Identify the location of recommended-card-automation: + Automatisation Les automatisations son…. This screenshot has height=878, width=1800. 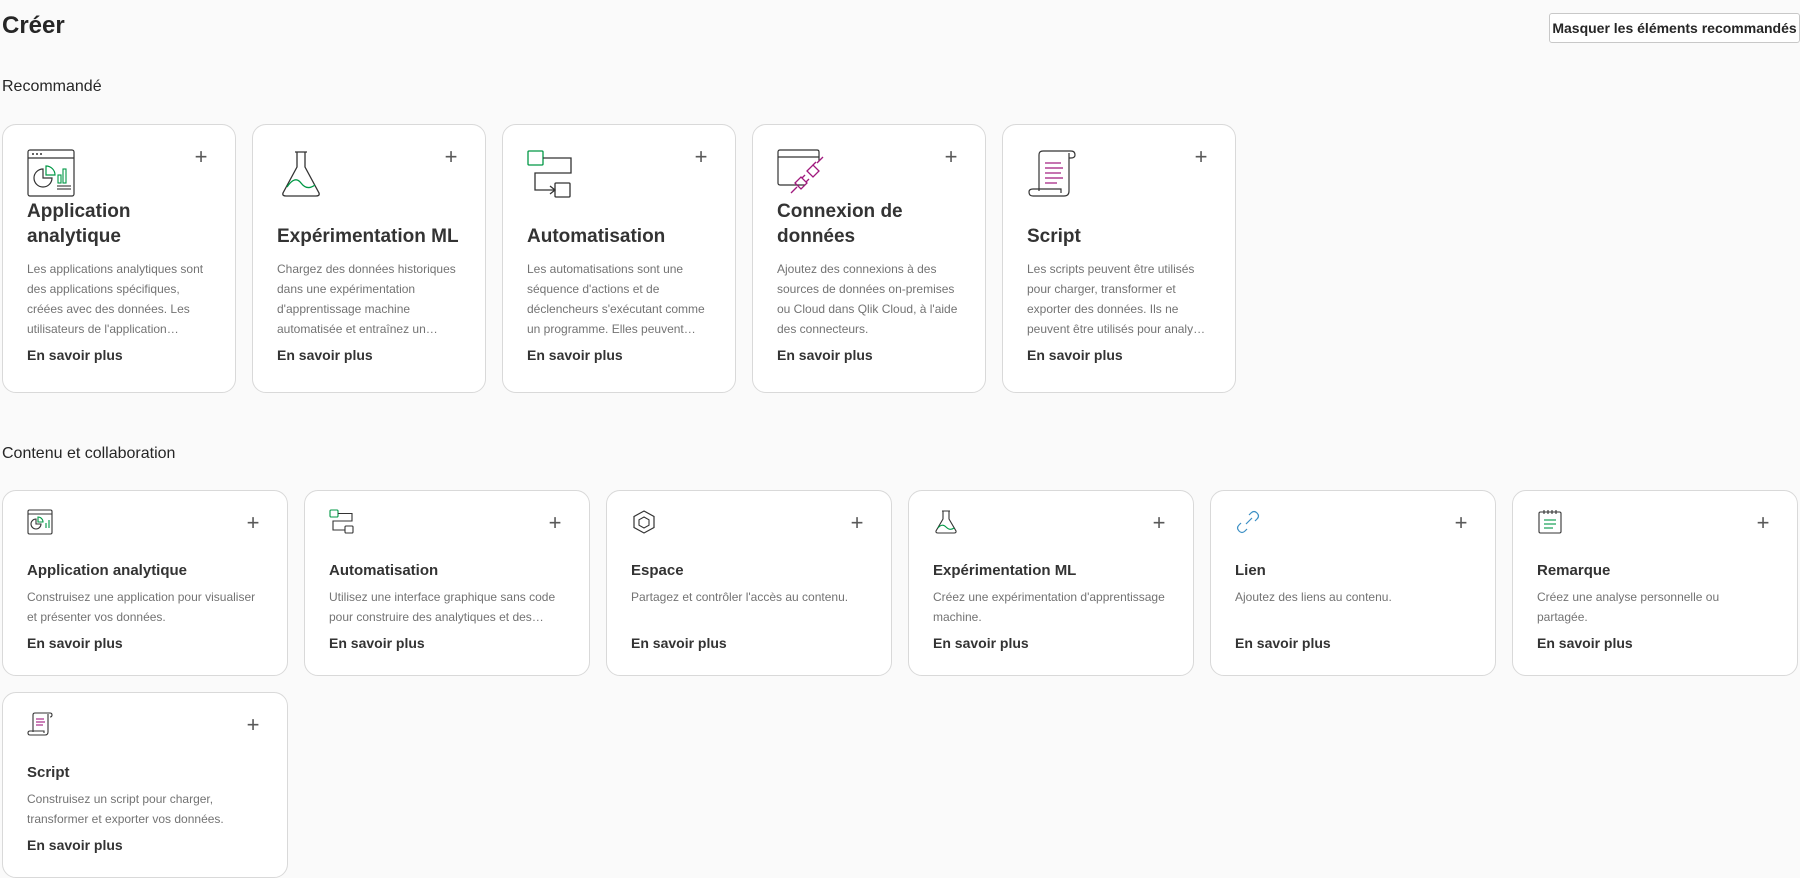
(619, 258).